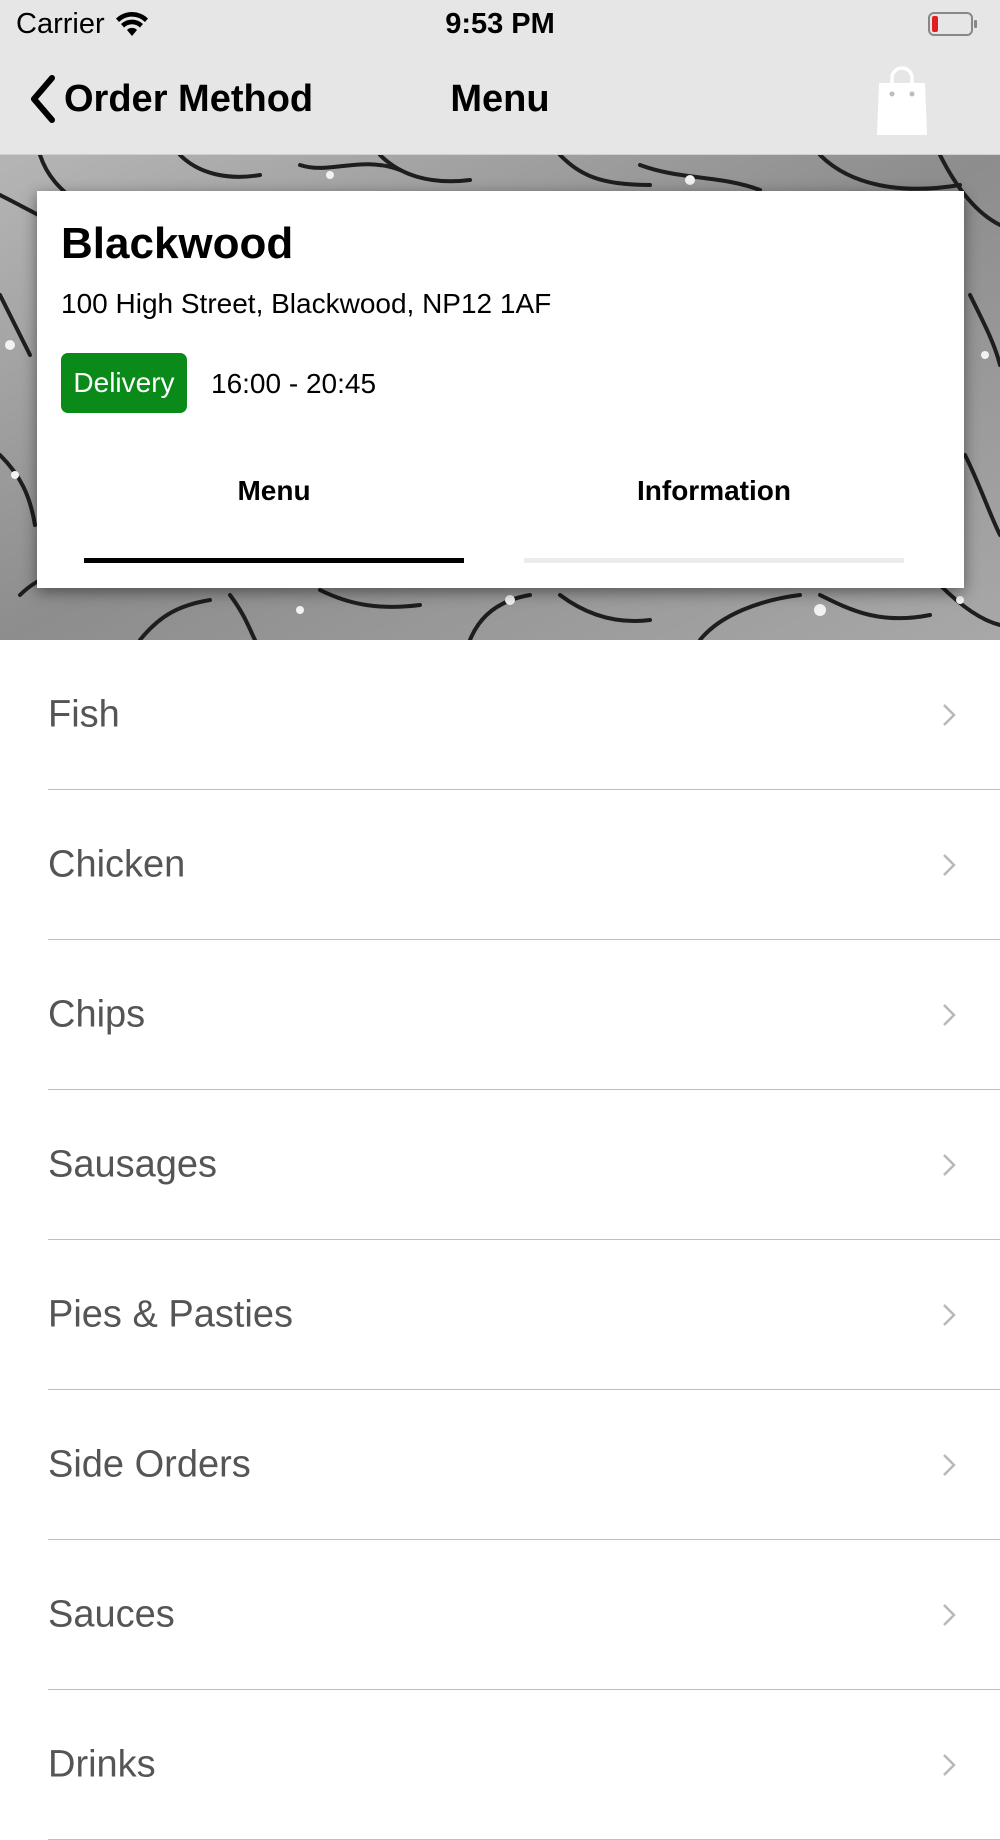 This screenshot has width=1000, height=1840. What do you see at coordinates (274, 560) in the screenshot?
I see `tab-menu-indicator` at bounding box center [274, 560].